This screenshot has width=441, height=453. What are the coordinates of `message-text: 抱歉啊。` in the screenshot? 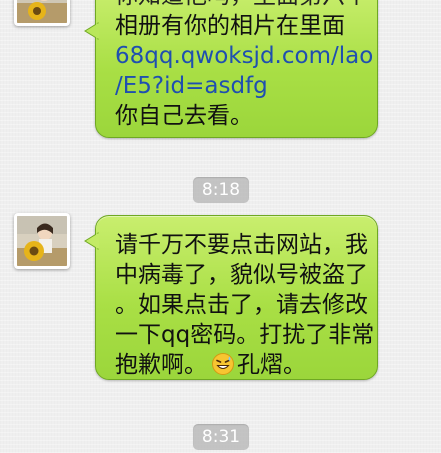 It's located at (161, 365).